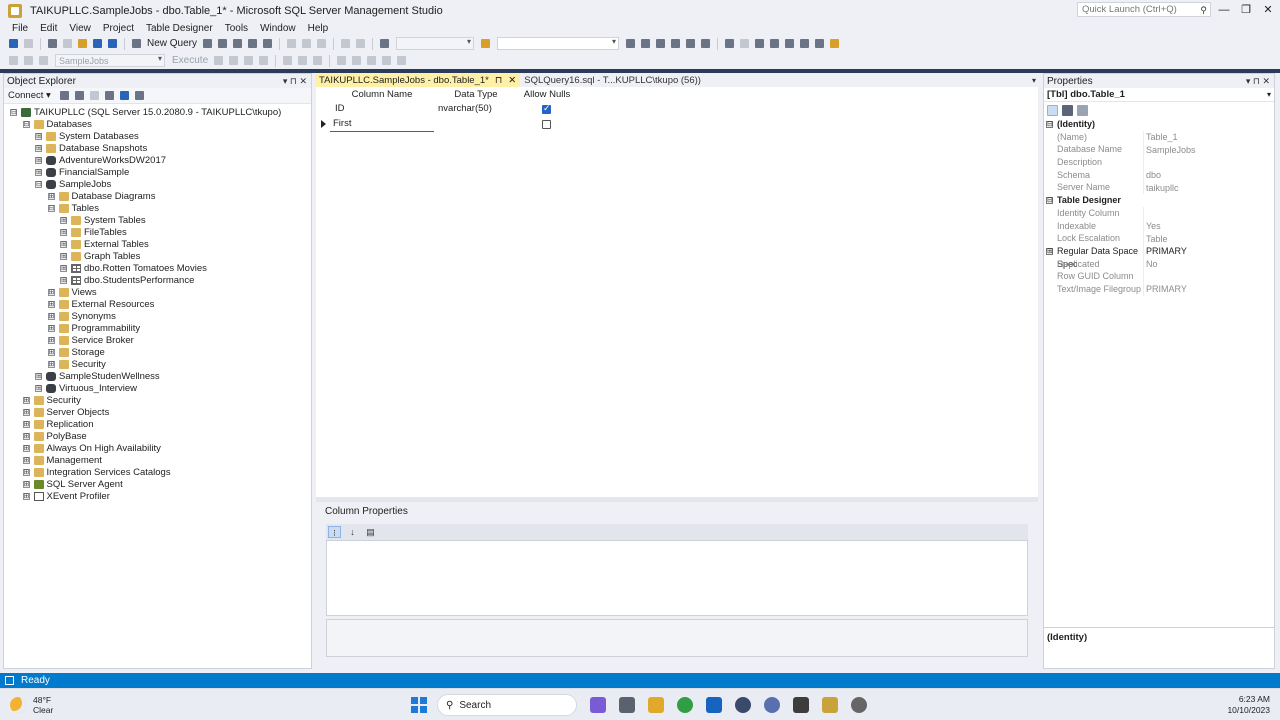 The height and width of the screenshot is (720, 1280). I want to click on tree-node: ⊞ AdventureWorksDW2017, so click(157, 160).